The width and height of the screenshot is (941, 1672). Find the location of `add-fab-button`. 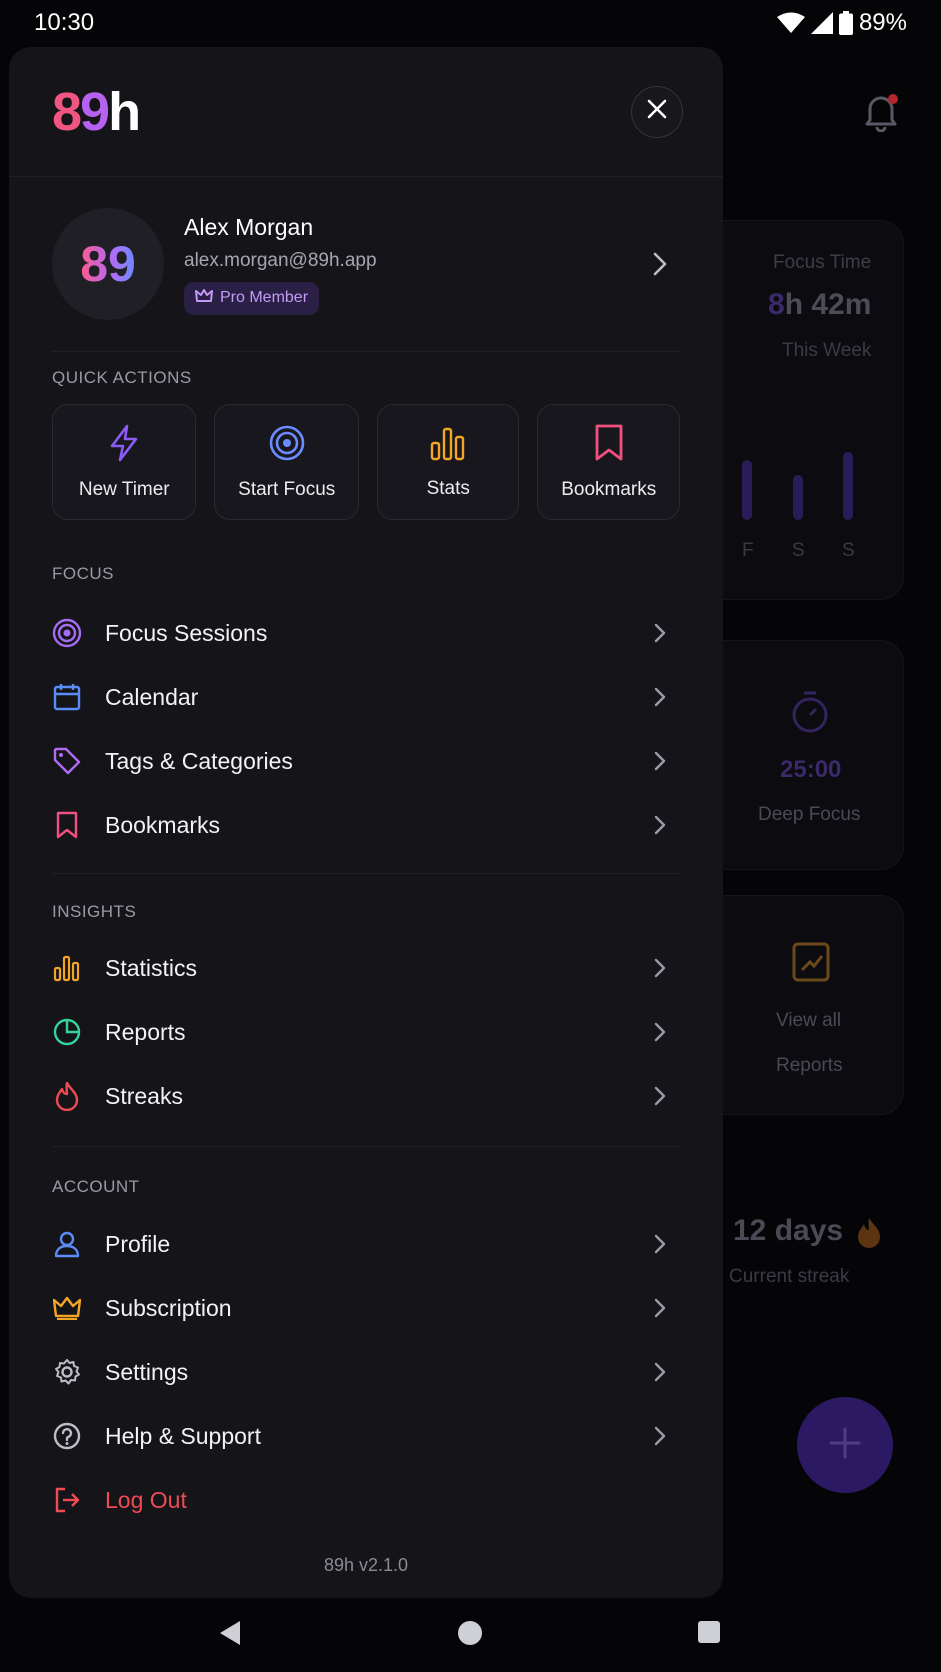

add-fab-button is located at coordinates (845, 1445).